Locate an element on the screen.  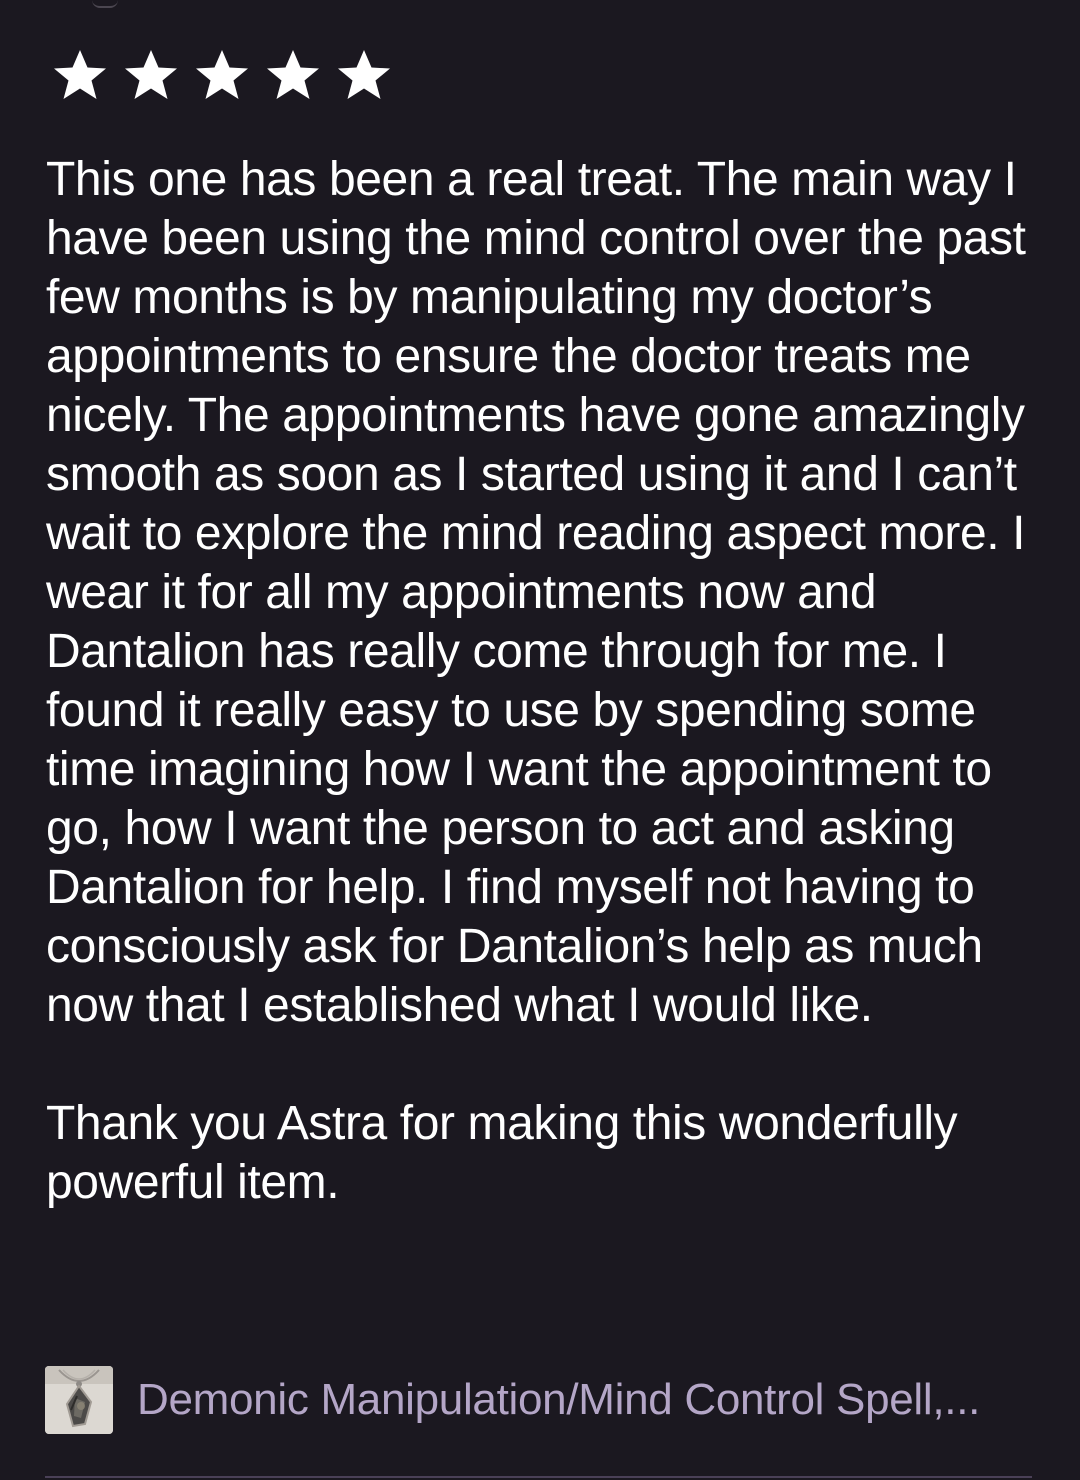
star-rating is located at coordinates (222, 76).